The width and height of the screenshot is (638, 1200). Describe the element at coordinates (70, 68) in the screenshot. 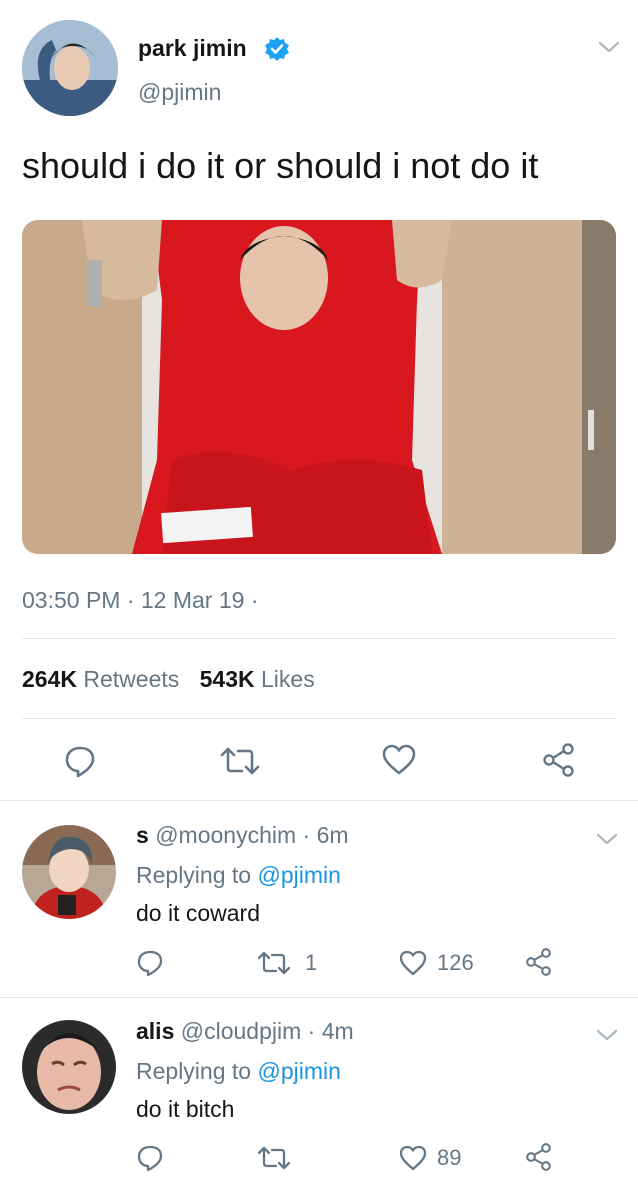

I see `author-avatar` at that location.